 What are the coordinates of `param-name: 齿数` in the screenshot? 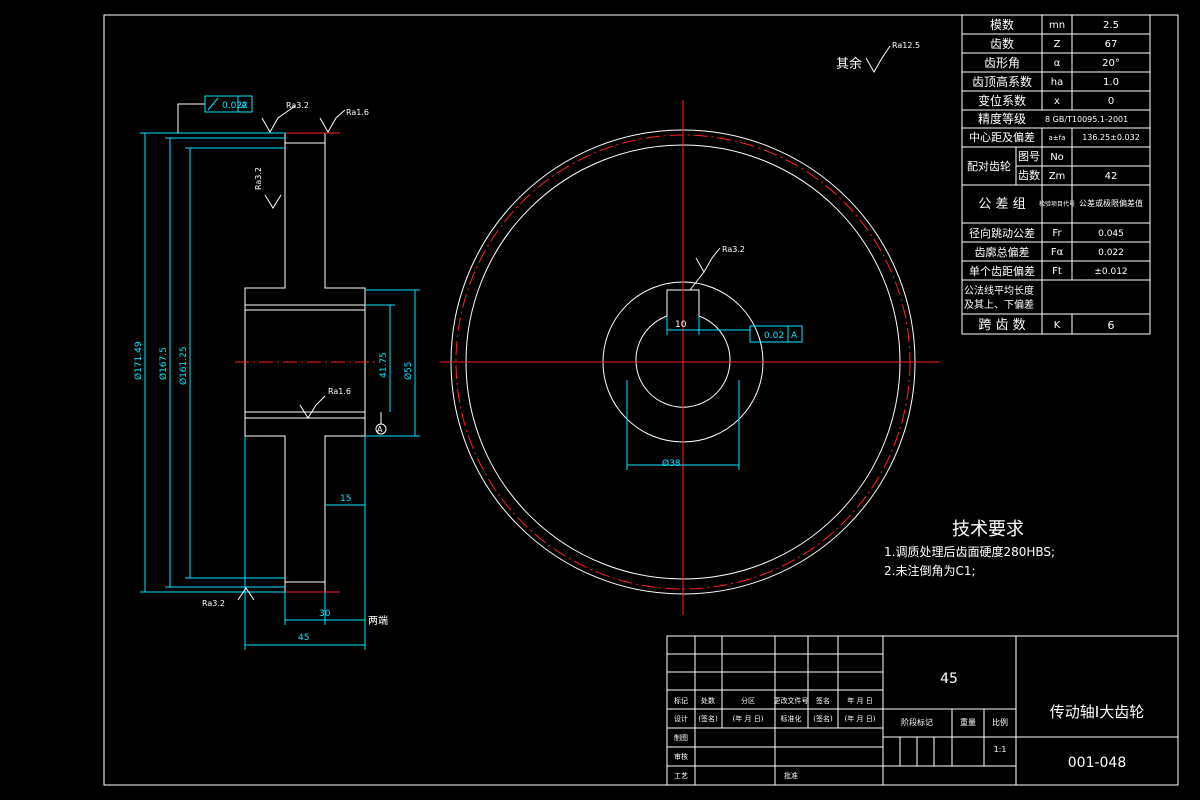 It's located at (1002, 43).